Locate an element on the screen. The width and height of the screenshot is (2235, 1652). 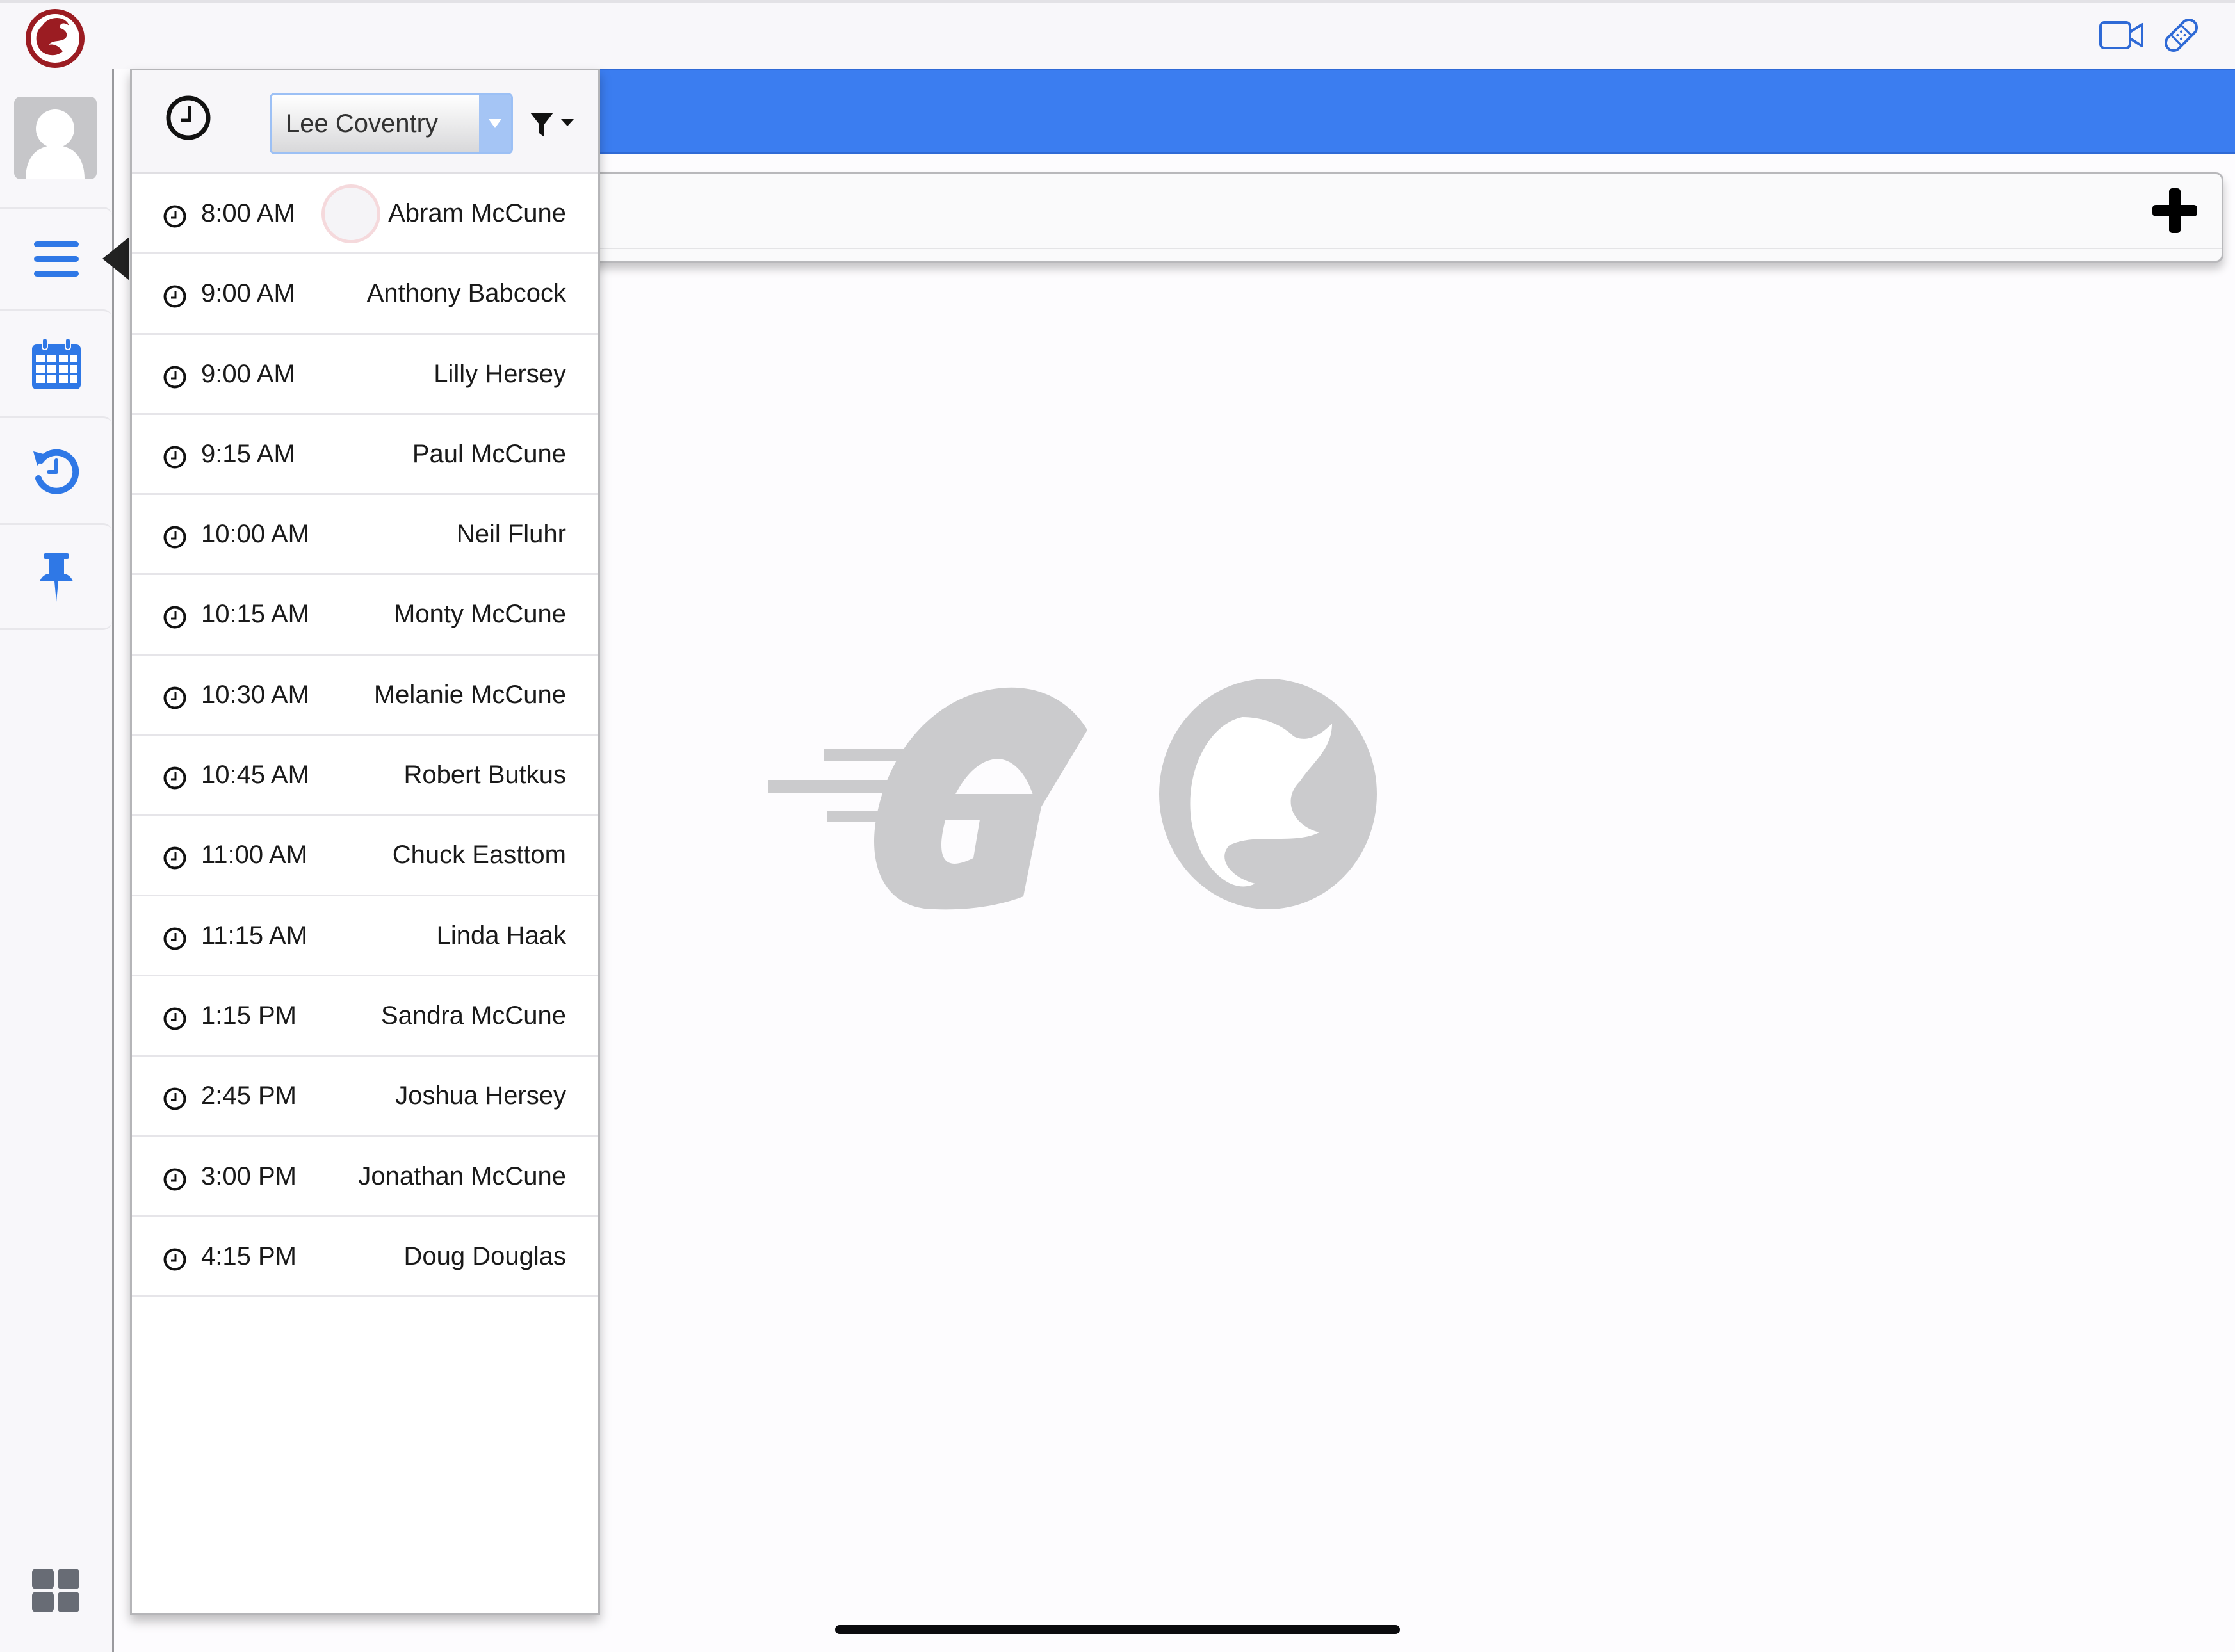
pin-icon is located at coordinates (56, 577).